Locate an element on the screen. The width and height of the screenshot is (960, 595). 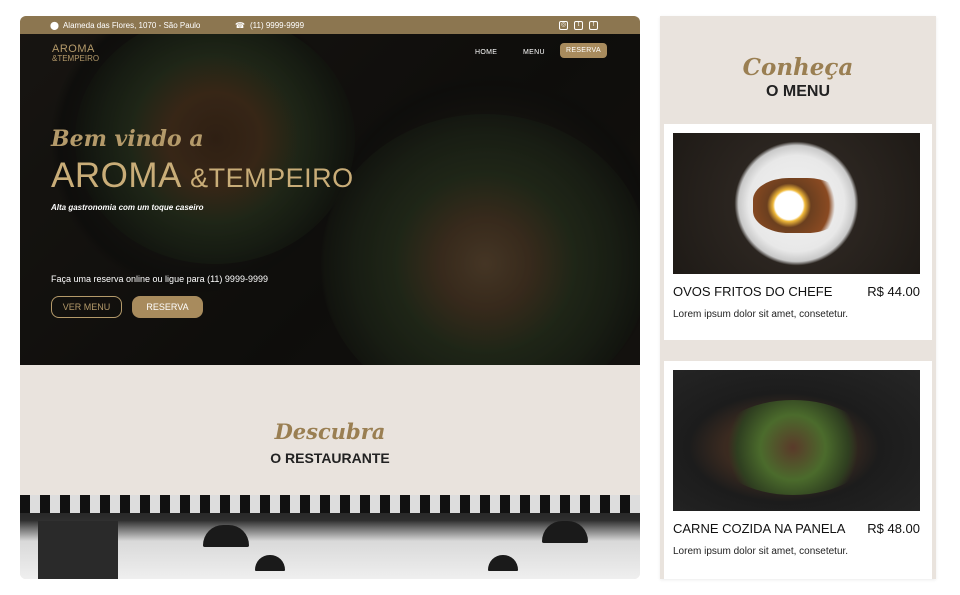
discover-section: Descubra O RESTAURANTE is located at coordinates (330, 430).